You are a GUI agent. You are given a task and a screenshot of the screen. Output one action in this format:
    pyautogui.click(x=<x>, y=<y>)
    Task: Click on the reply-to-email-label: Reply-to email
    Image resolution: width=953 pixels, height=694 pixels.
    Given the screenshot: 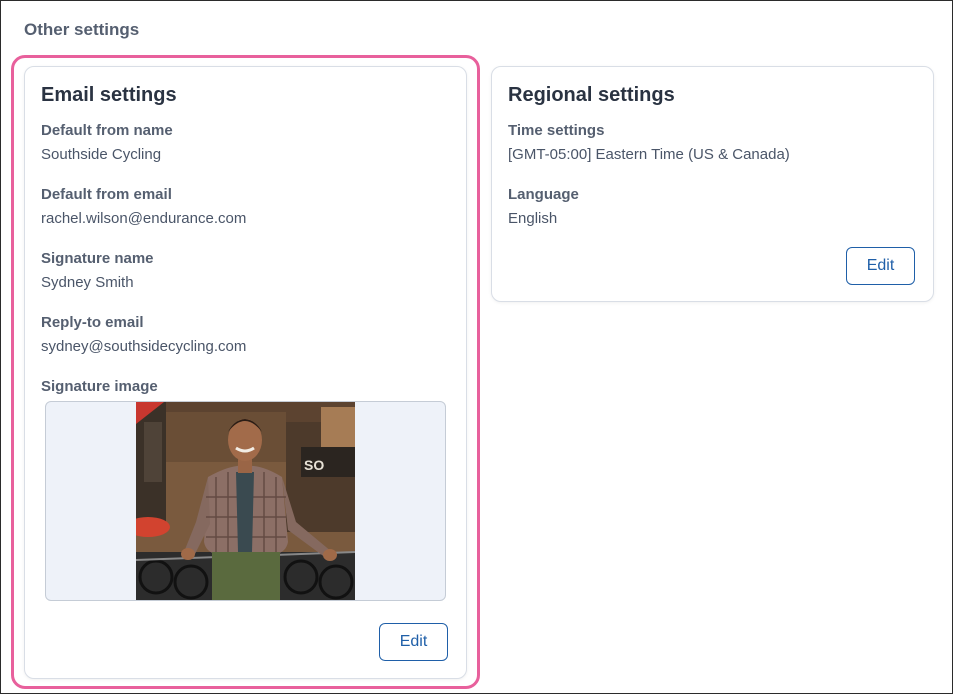 What is the action you would take?
    pyautogui.click(x=92, y=322)
    